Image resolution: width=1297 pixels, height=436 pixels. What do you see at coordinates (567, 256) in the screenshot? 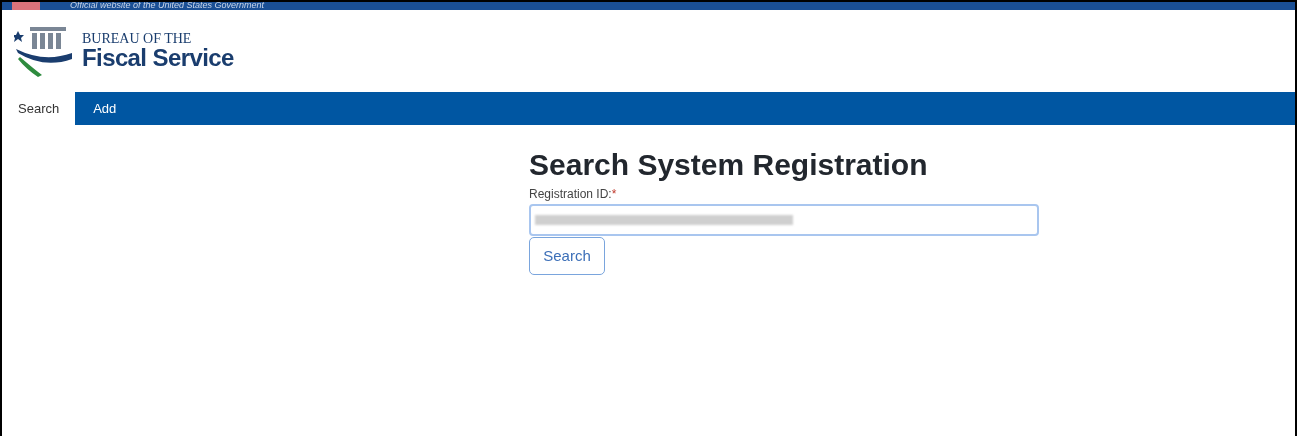
I see `search-button: Search` at bounding box center [567, 256].